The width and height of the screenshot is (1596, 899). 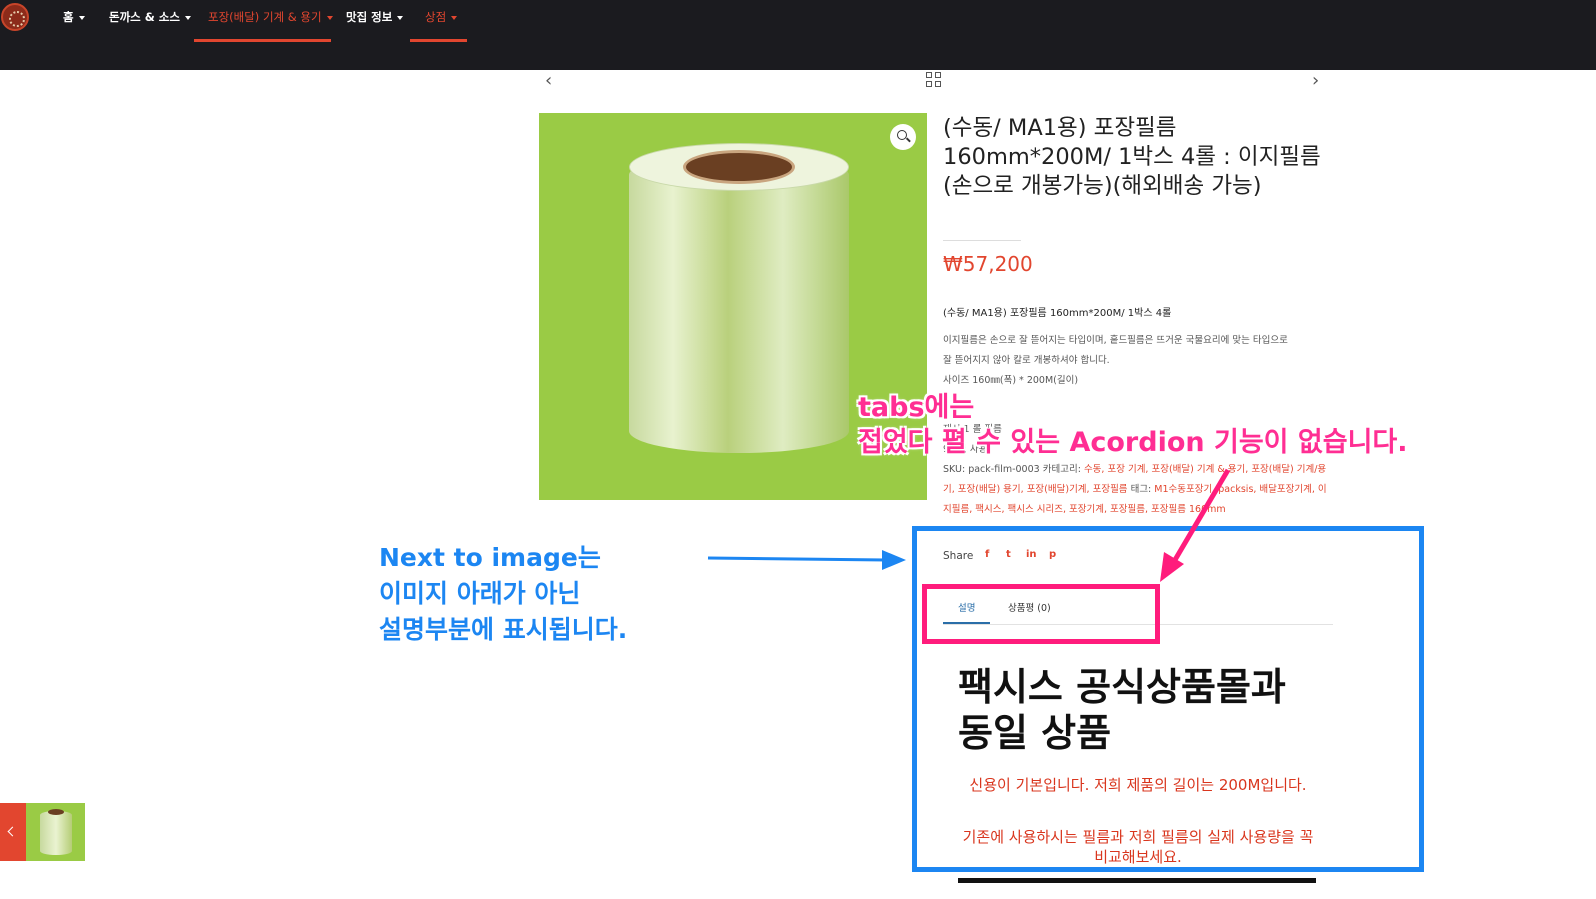 What do you see at coordinates (1315, 80) in the screenshot?
I see `next-product-arrow: ›` at bounding box center [1315, 80].